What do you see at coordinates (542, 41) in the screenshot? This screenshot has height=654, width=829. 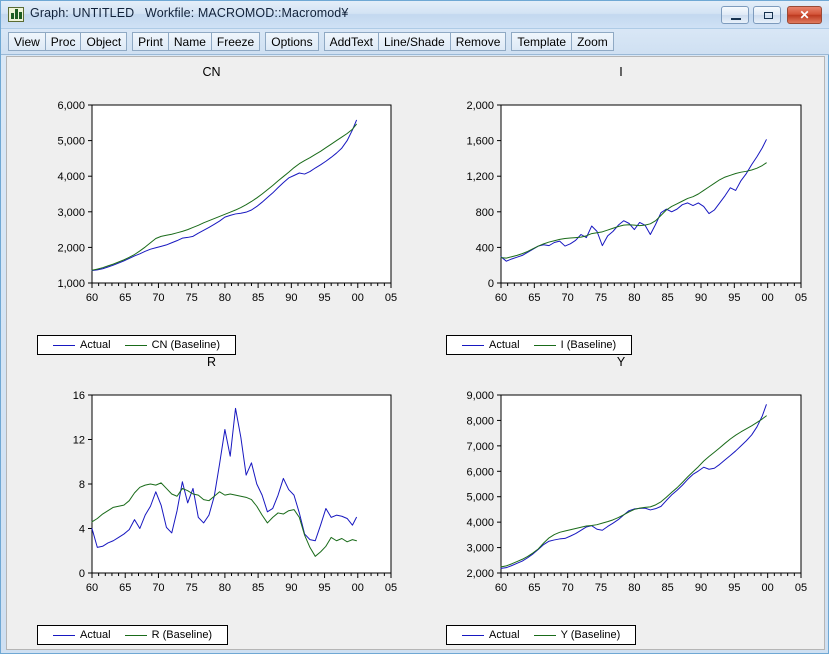 I see `toolbar-button-template: Template` at bounding box center [542, 41].